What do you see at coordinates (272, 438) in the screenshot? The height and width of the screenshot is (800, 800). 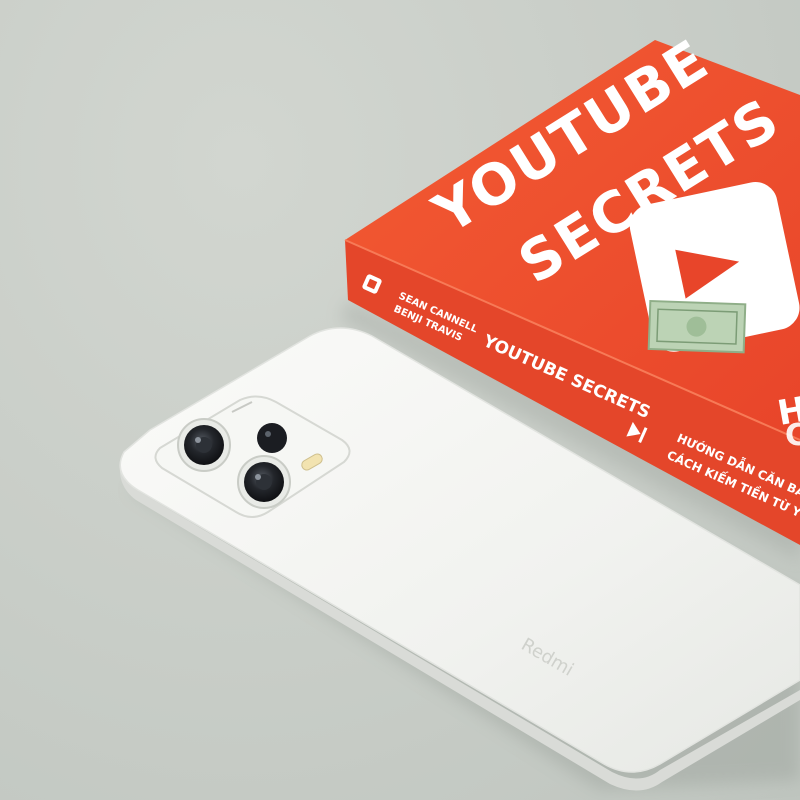 I see `macro-camera-lens-icon` at bounding box center [272, 438].